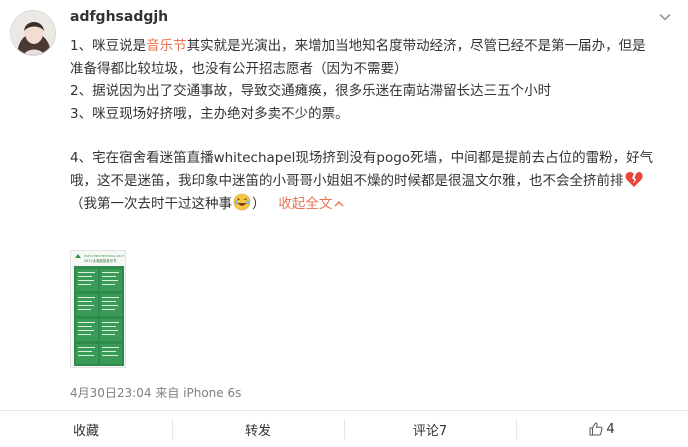 The image size is (688, 447). What do you see at coordinates (119, 17) in the screenshot?
I see `username: adfghsadgjh` at bounding box center [119, 17].